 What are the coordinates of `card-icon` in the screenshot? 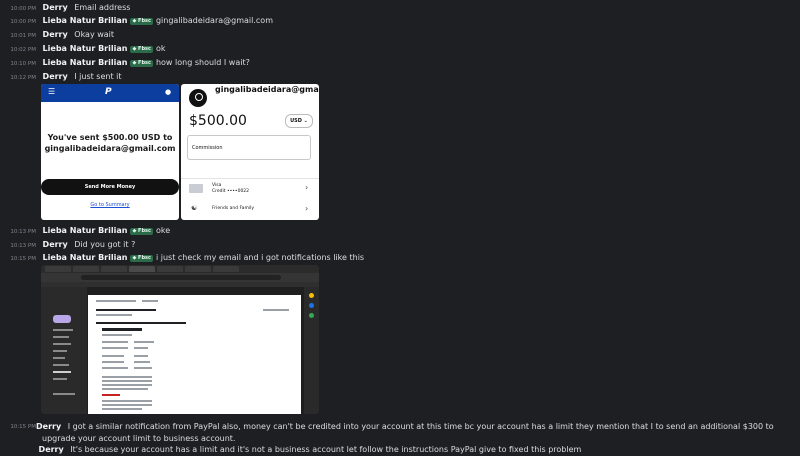 It's located at (196, 188).